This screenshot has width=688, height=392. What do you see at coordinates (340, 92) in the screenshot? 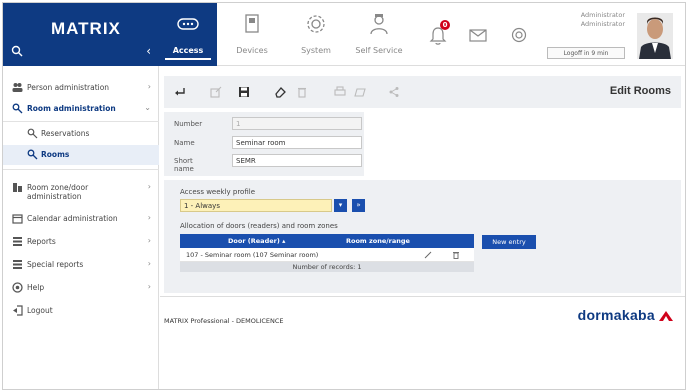
I see `print-icon` at bounding box center [340, 92].